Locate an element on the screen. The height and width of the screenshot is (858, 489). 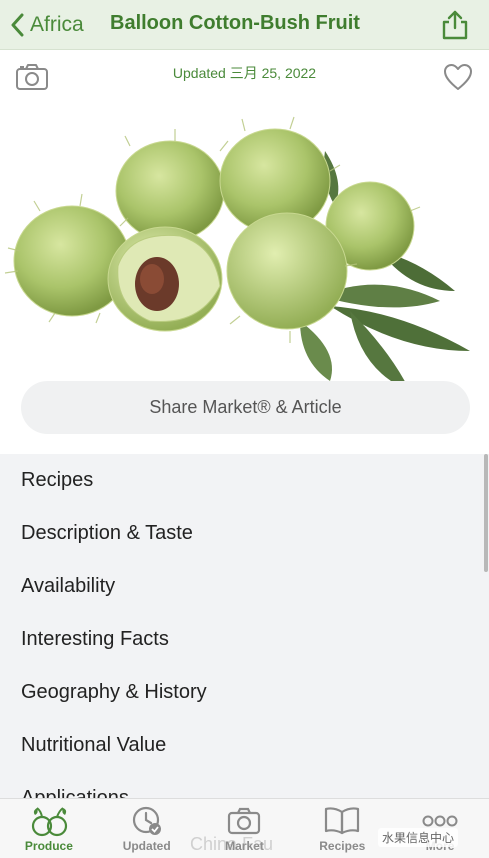
section-description-taste: Description & Taste is located at coordinates (244, 533).